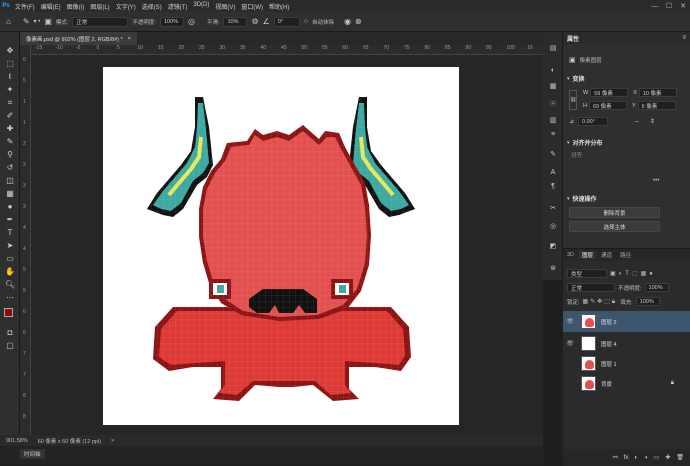  Describe the element at coordinates (633, 273) in the screenshot. I see `filter-icons: ▣◐T⬚▦●` at that location.